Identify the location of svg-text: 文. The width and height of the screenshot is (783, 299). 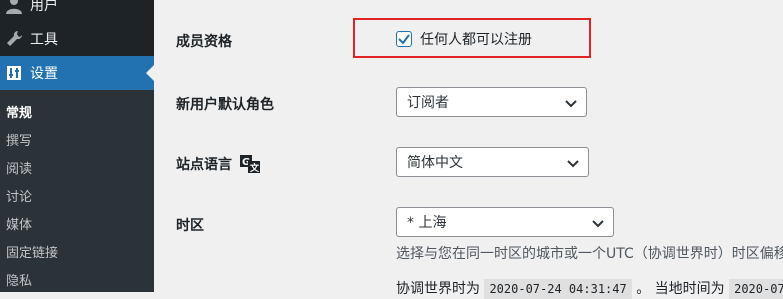
(254, 167).